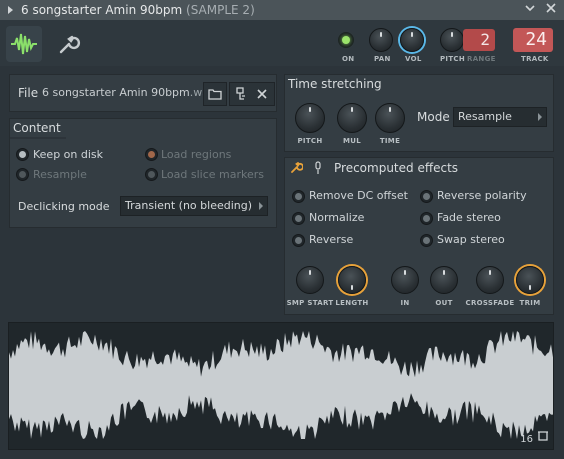  I want to click on pan-label: PAN, so click(382, 59).